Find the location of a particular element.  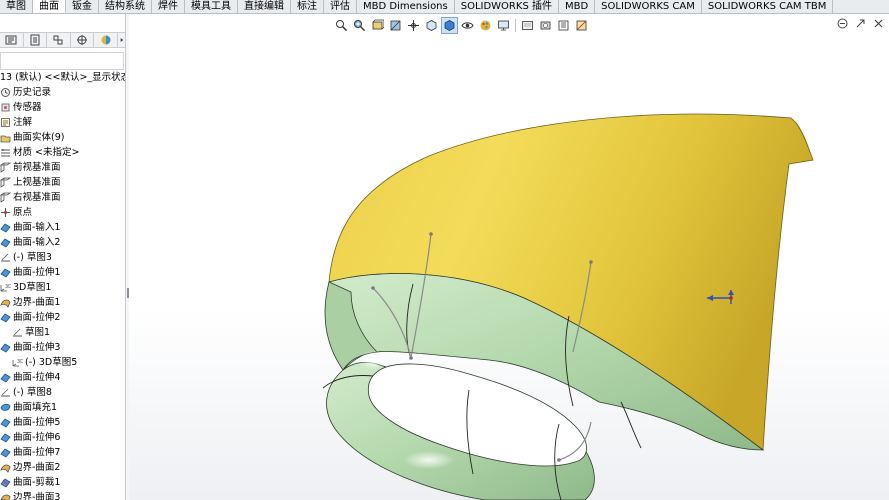

tree-item: 前视基准面 is located at coordinates (62, 167).